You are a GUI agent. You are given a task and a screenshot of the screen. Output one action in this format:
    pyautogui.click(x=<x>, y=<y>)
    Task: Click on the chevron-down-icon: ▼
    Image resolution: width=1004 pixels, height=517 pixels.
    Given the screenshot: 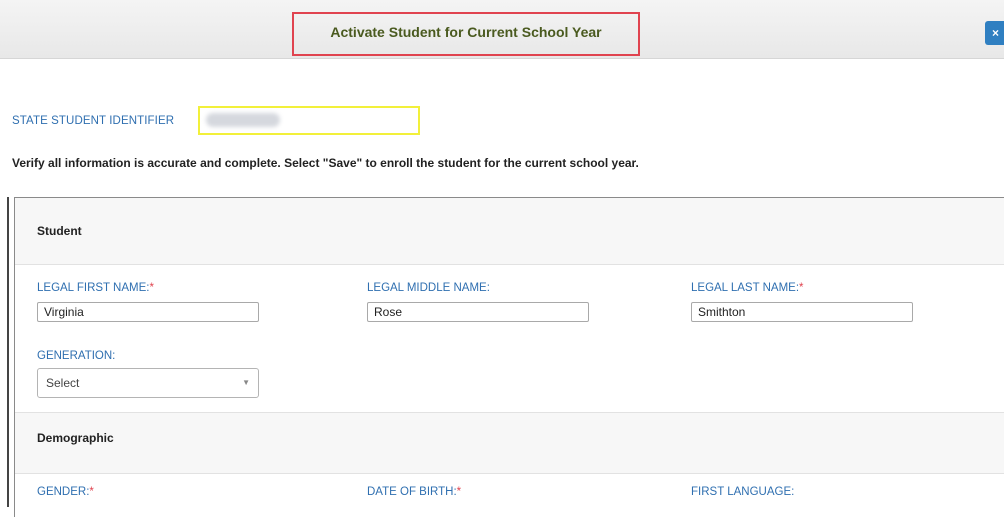 What is the action you would take?
    pyautogui.click(x=246, y=382)
    